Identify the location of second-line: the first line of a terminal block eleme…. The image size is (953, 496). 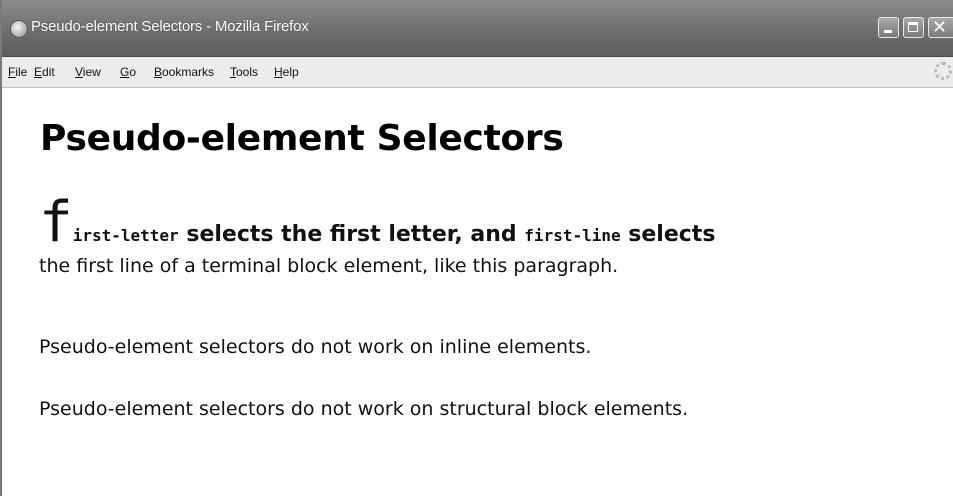
(329, 266).